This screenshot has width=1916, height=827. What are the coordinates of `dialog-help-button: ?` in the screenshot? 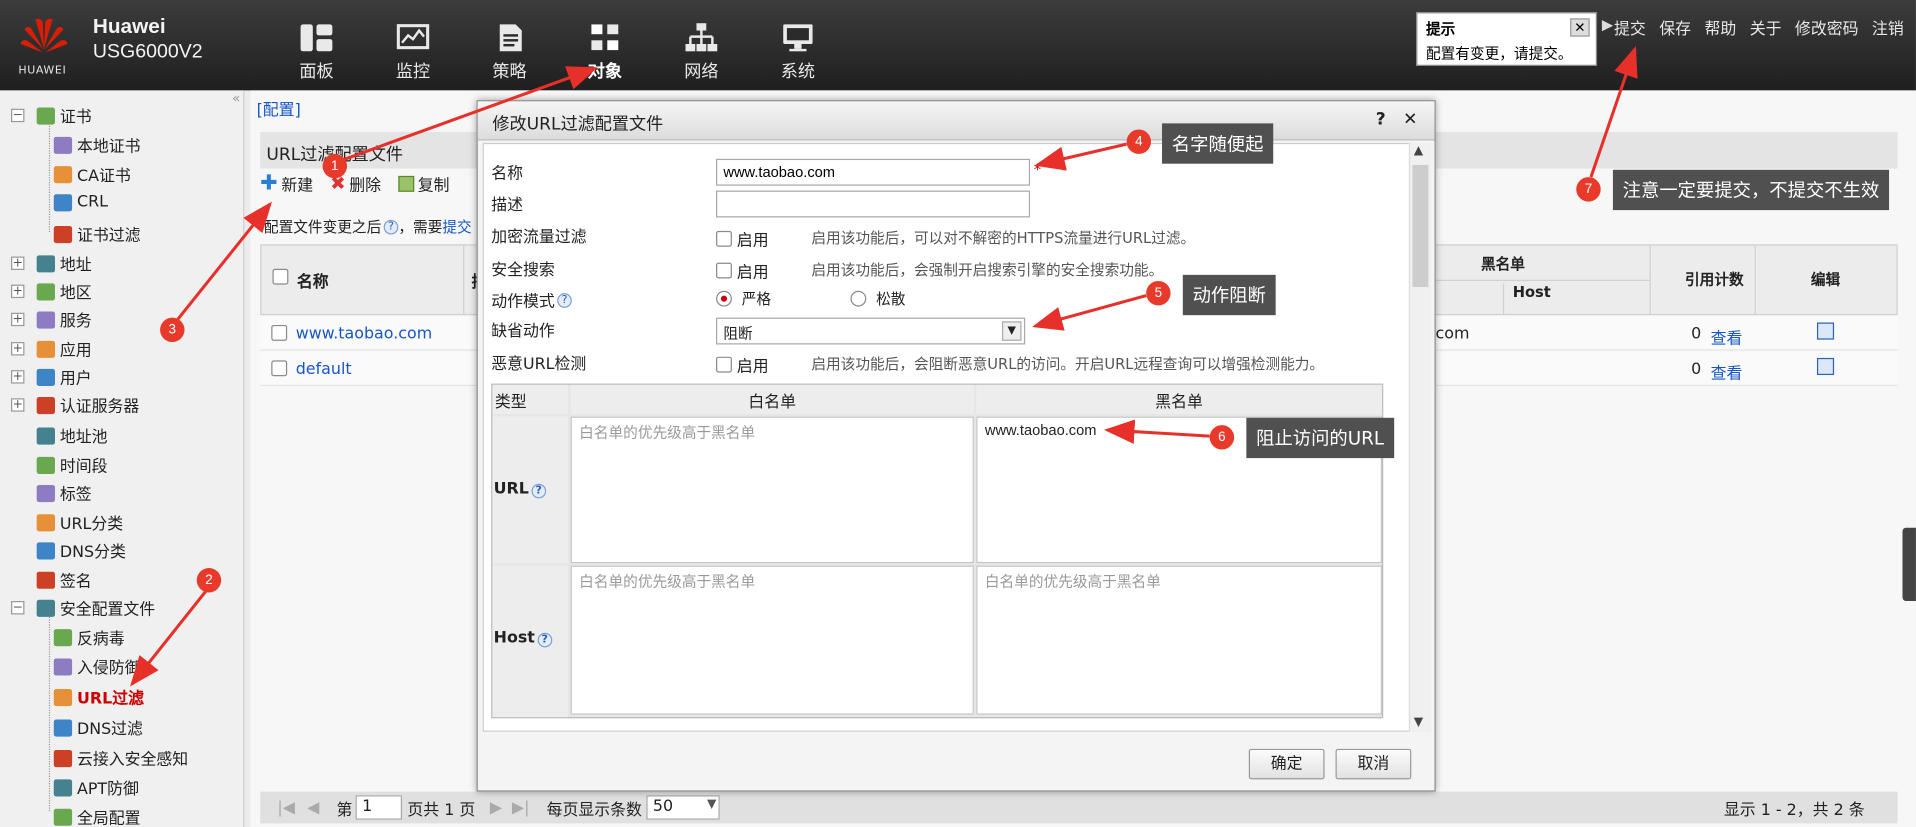 It's located at (1381, 120).